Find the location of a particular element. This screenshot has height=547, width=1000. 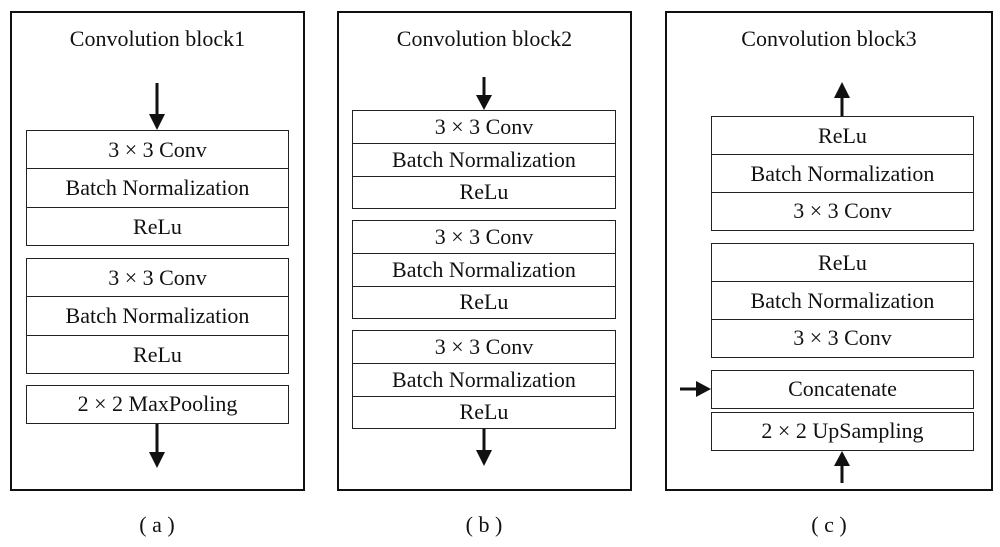

caption-c: ( c ) is located at coordinates (829, 524).